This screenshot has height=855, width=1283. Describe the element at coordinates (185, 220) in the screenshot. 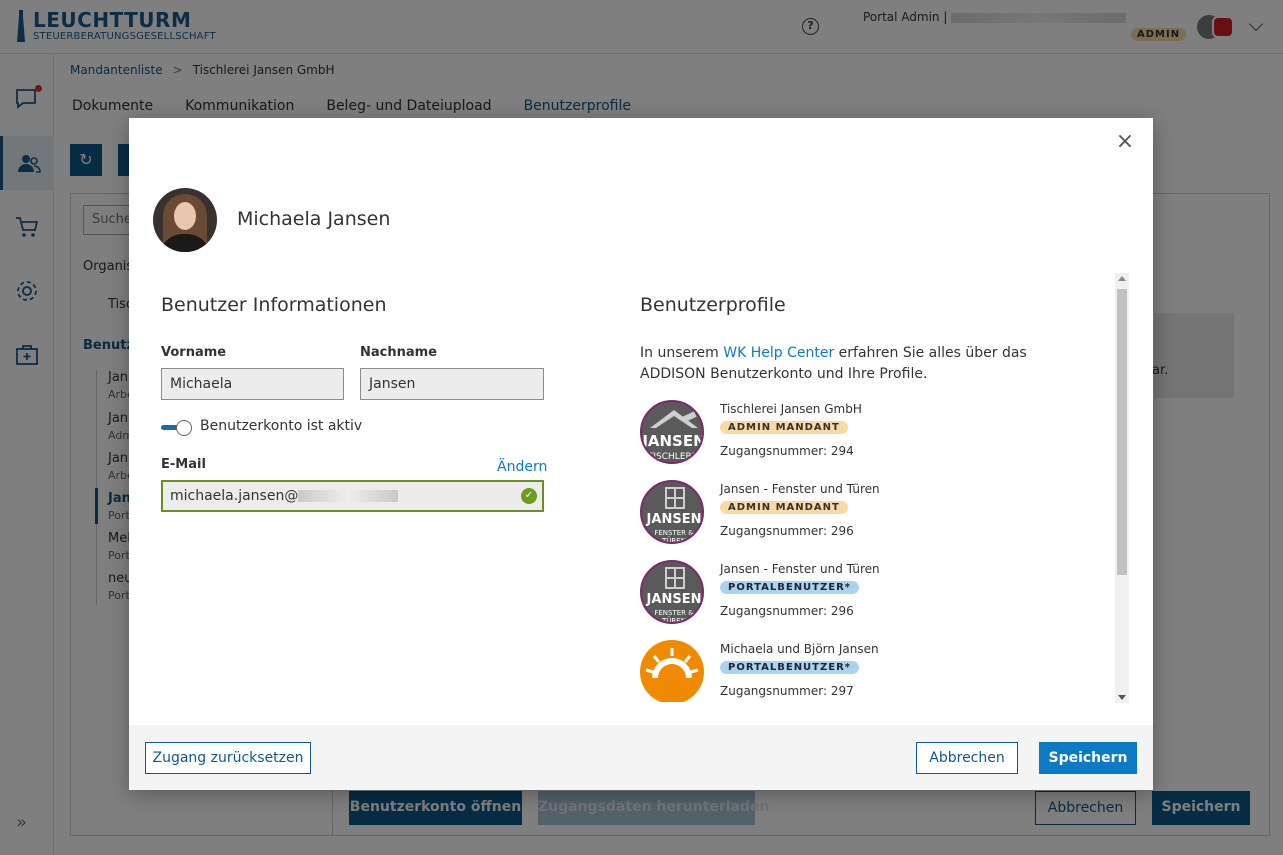

I see `profile-photo` at that location.